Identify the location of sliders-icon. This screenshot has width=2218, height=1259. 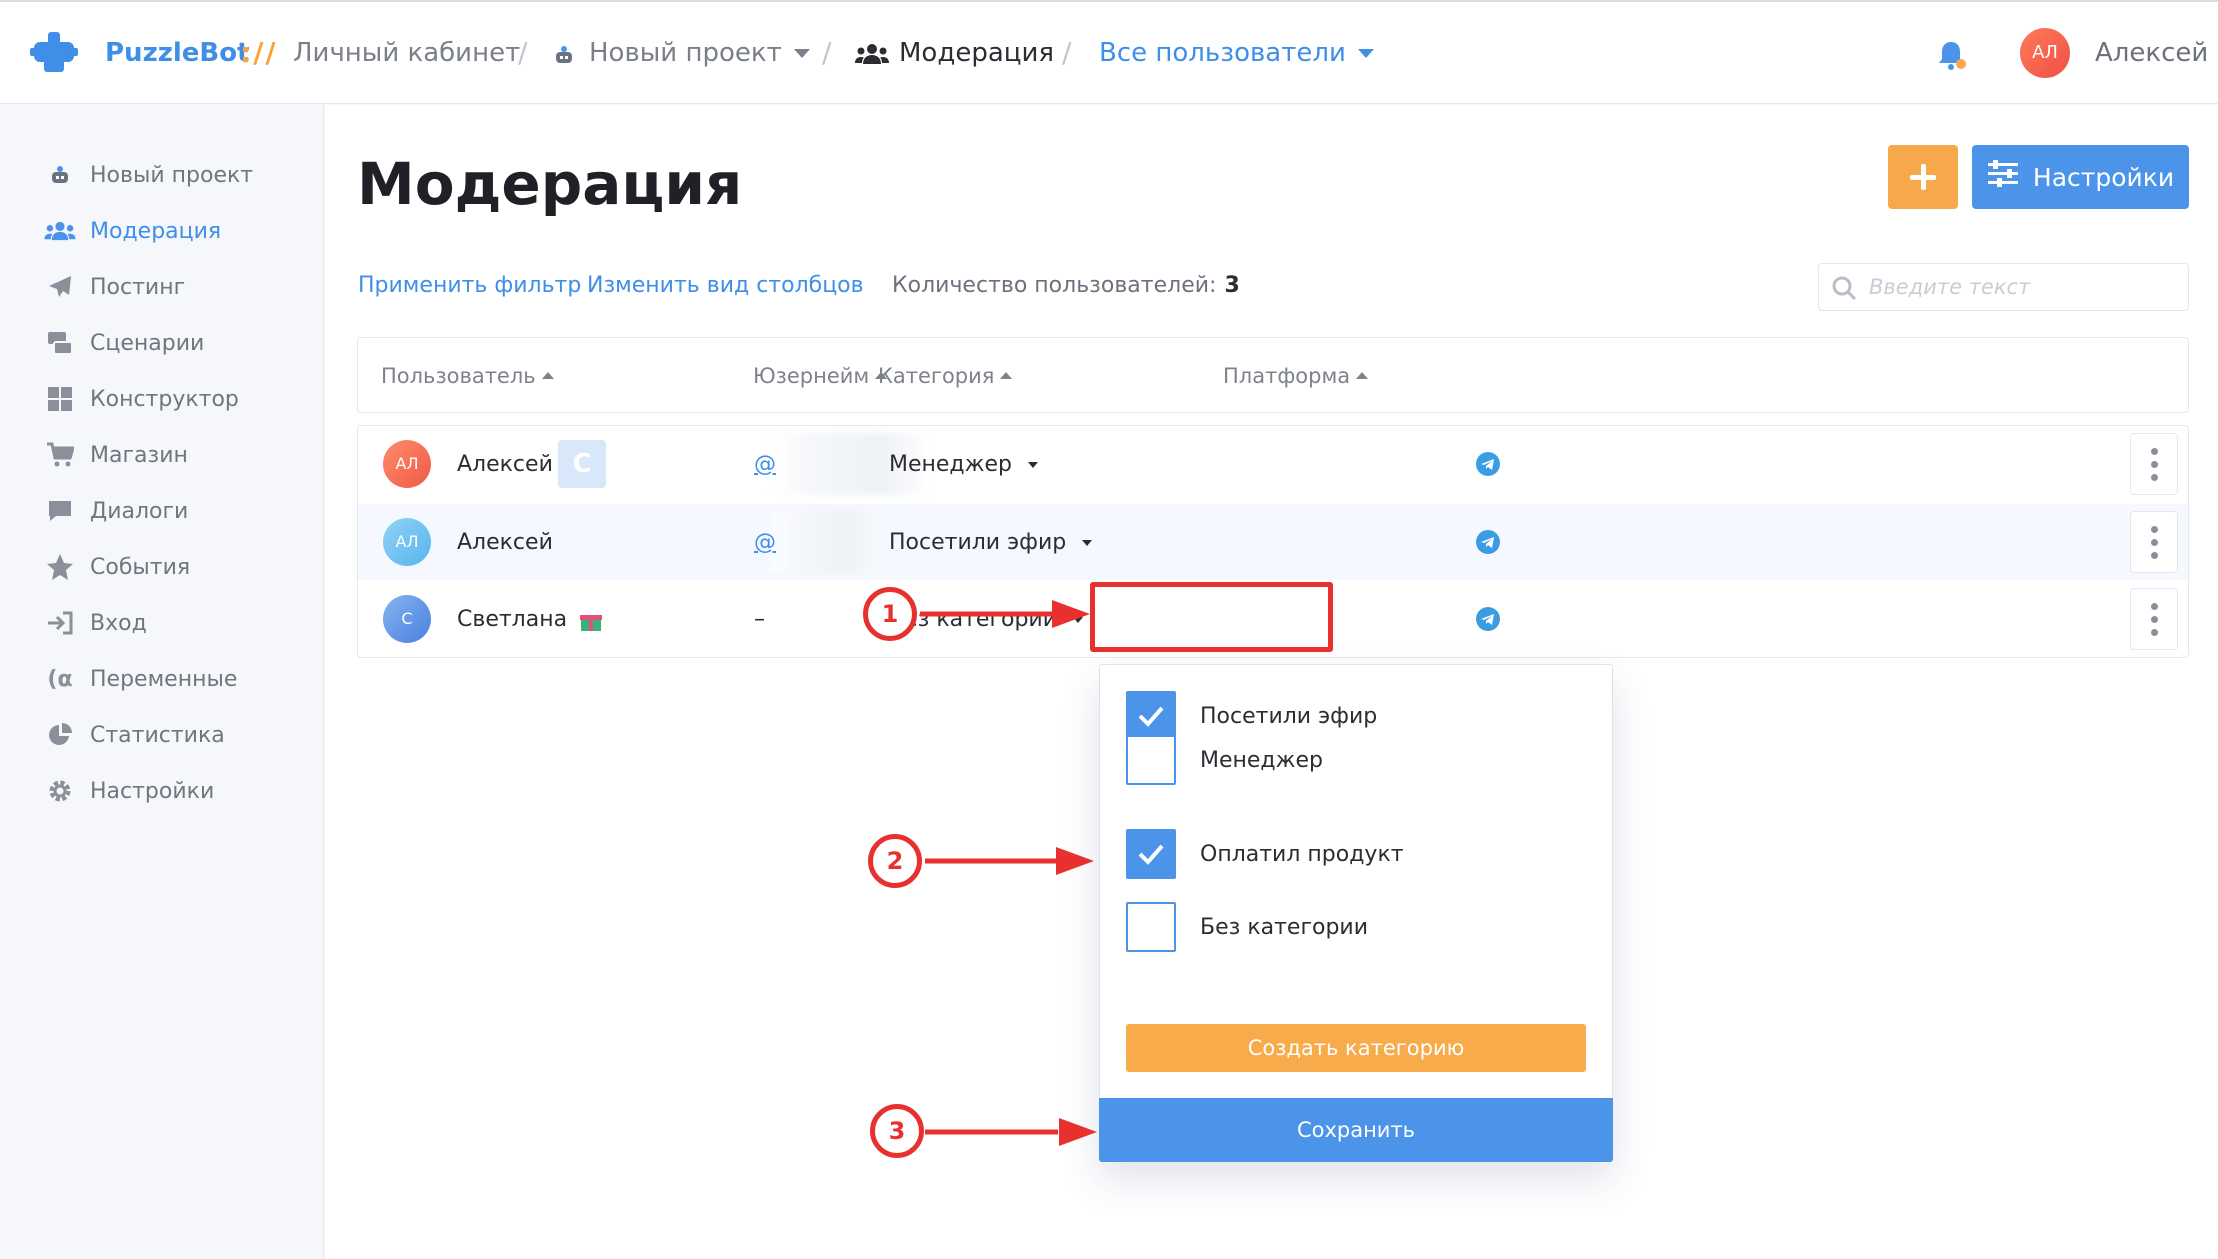
(2003, 177).